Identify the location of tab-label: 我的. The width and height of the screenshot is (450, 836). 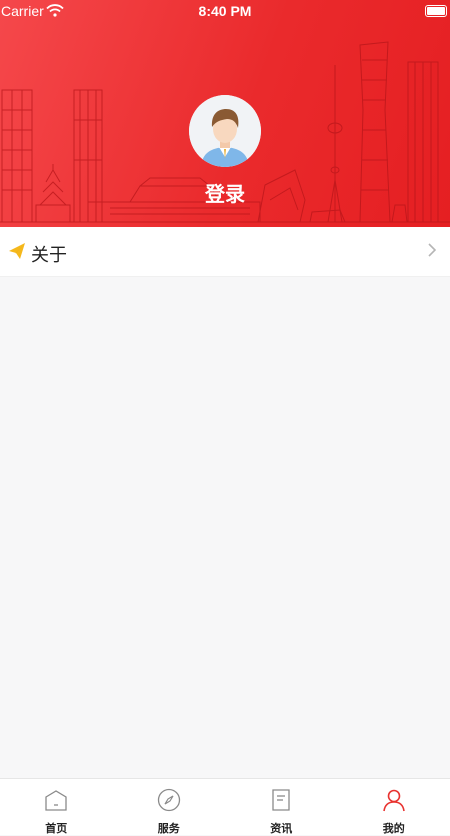
(394, 828).